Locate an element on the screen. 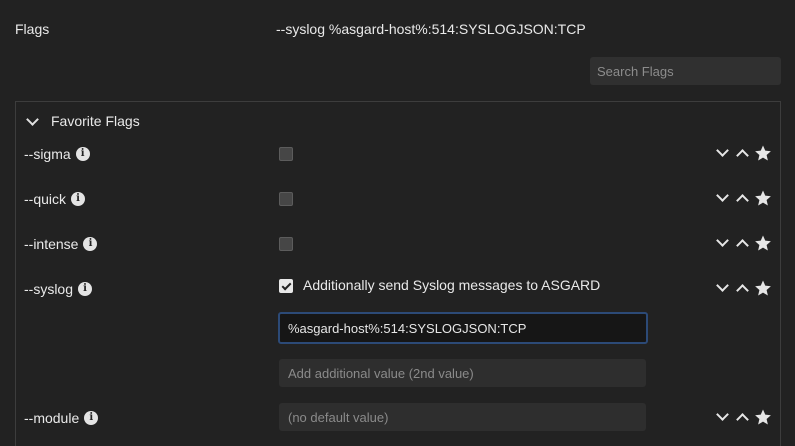 This screenshot has width=795, height=446. flag-name: --sigma is located at coordinates (47, 154).